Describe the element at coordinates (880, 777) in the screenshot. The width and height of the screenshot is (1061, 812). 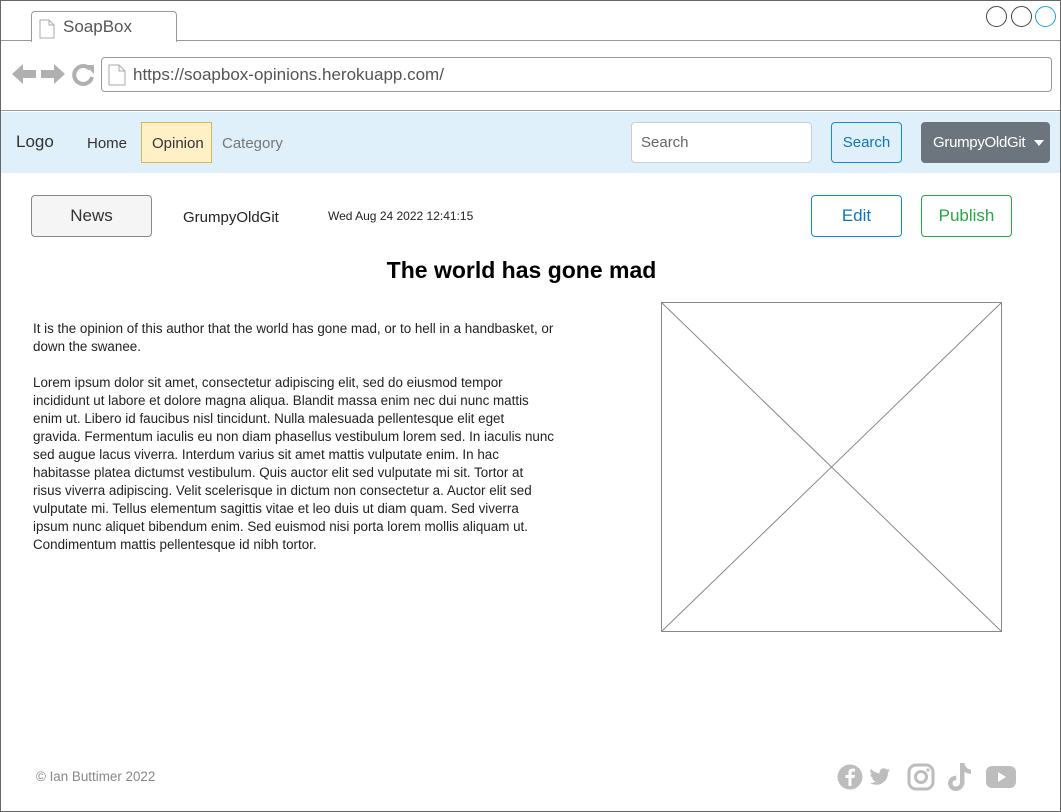
I see `twitter-icon` at that location.